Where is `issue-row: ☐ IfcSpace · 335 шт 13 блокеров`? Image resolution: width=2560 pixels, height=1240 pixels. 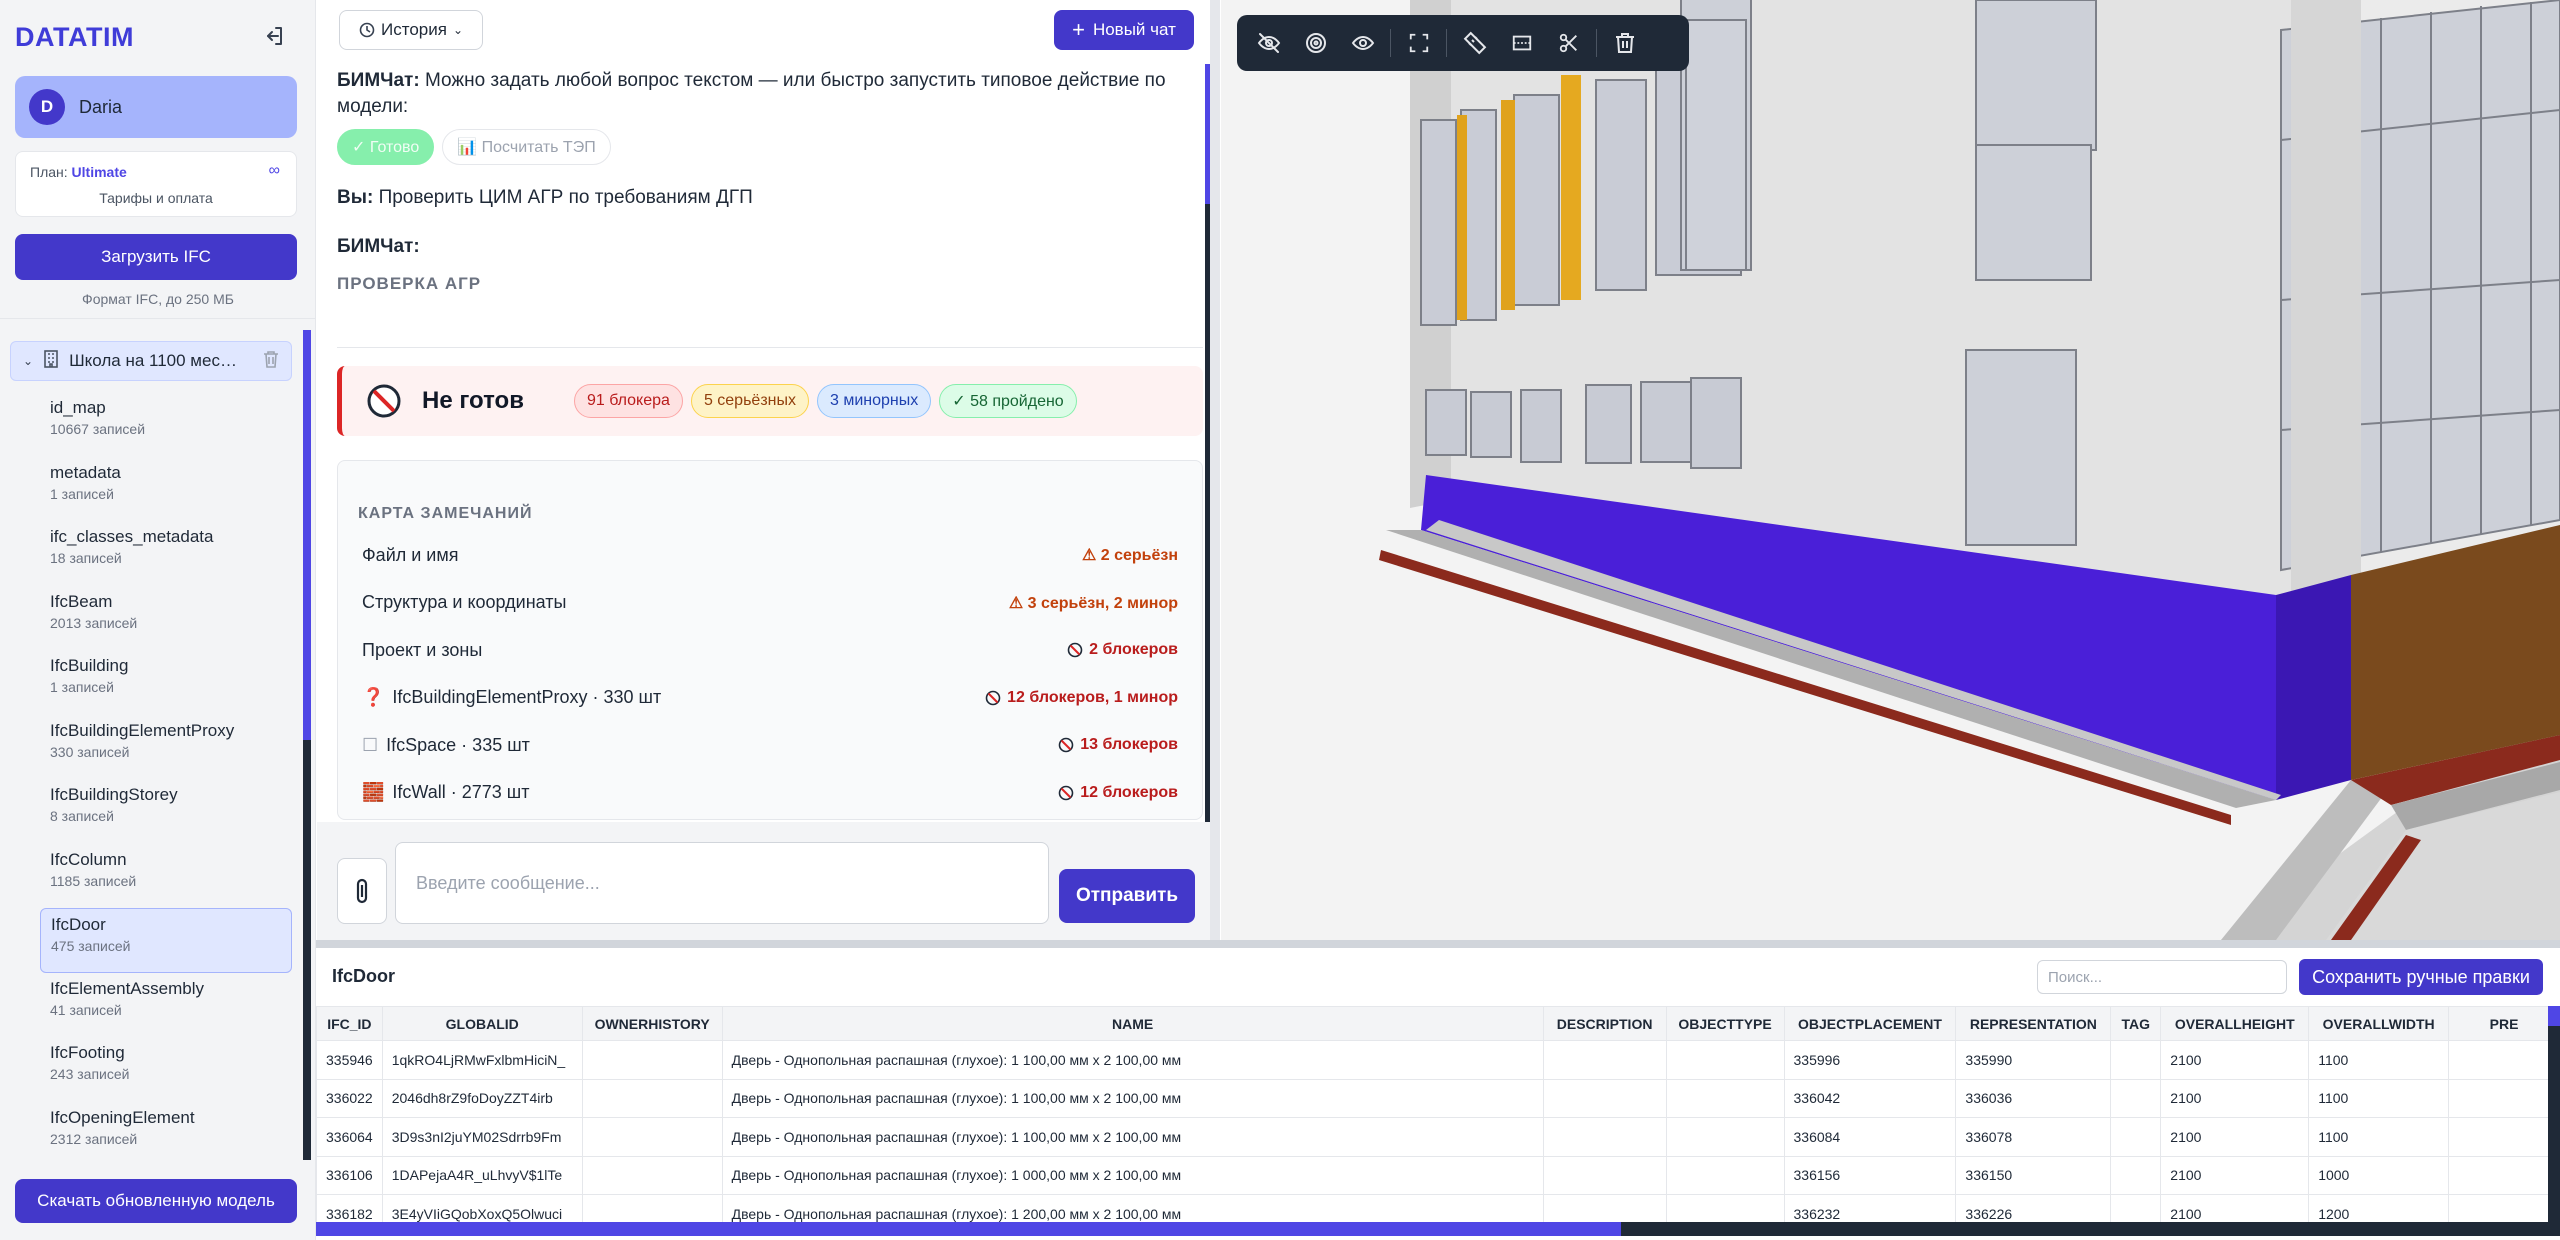
issue-row: ☐ IfcSpace · 335 шт 13 блокеров is located at coordinates (770, 745).